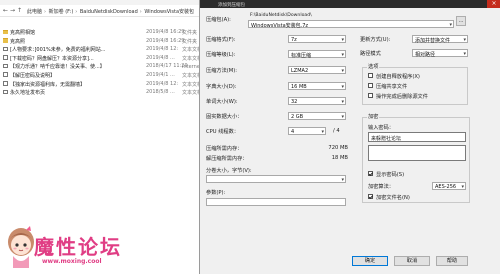 The height and width of the screenshot is (274, 500). What do you see at coordinates (222, 102) in the screenshot?
I see `word-size-label: 单词大小(W):` at bounding box center [222, 102].